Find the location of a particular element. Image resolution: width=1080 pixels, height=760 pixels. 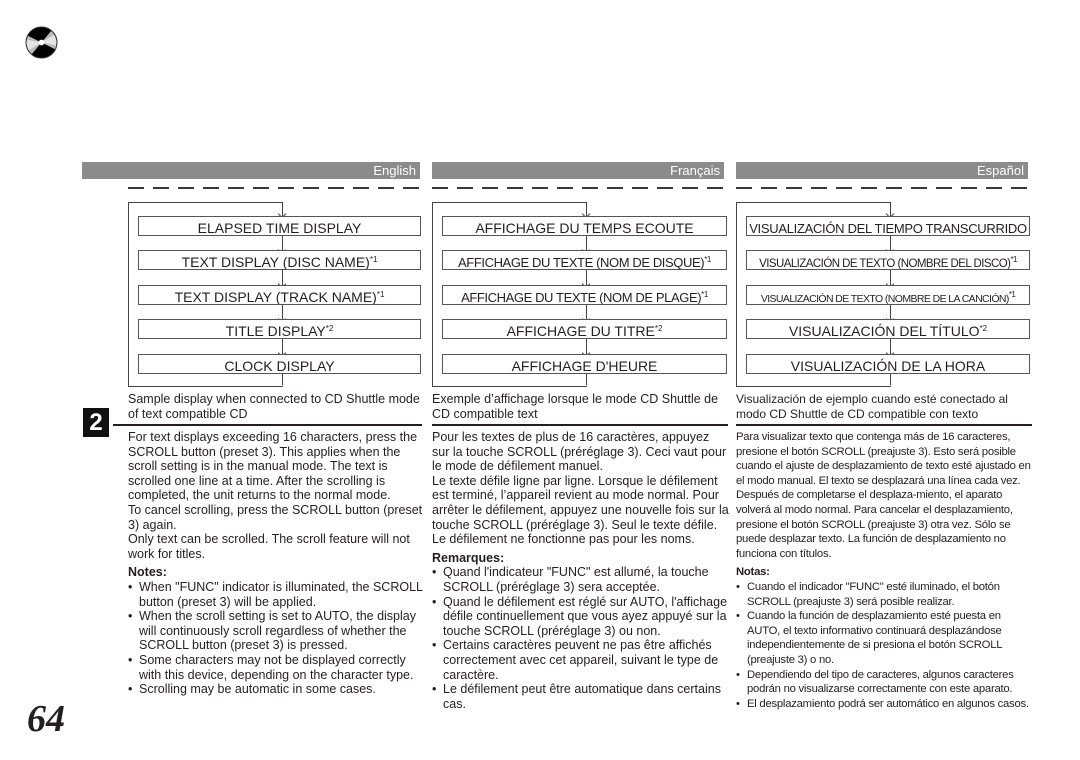

flow-step: ELAPSED TIME DISPLAY is located at coordinates (279, 226).